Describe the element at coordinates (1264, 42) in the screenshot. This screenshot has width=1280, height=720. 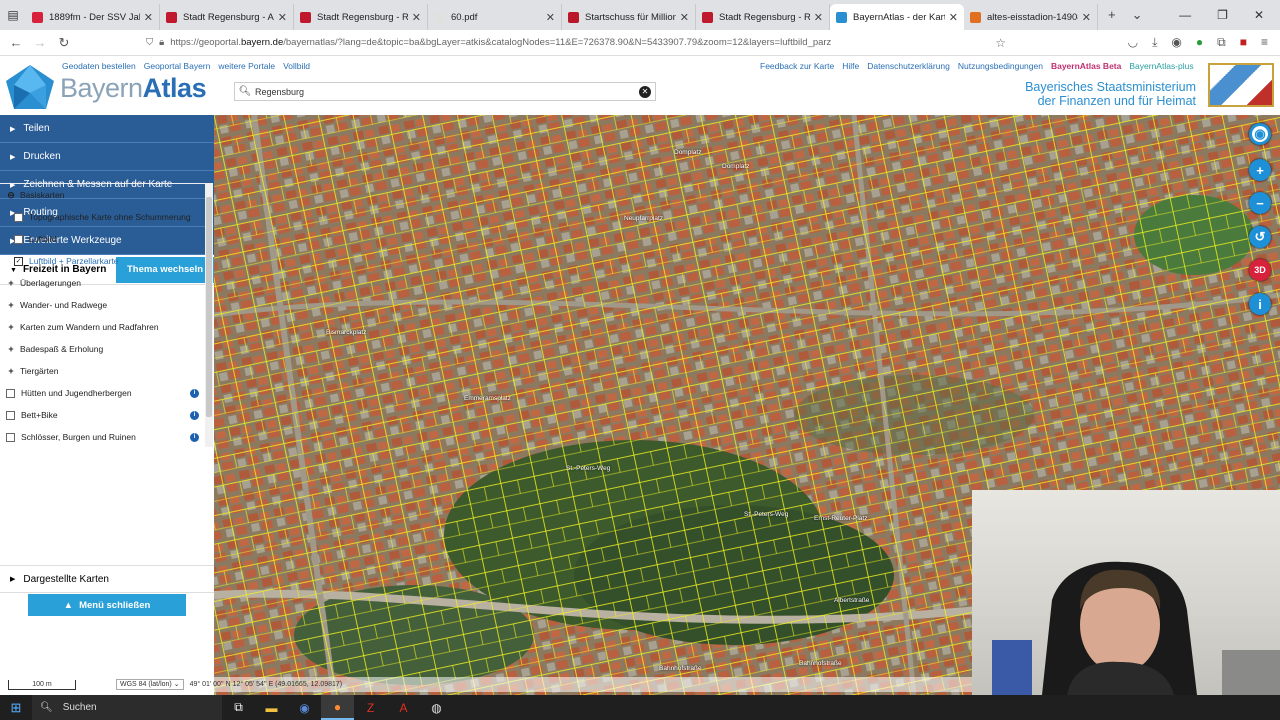
I see `menu-icon: ≡` at that location.